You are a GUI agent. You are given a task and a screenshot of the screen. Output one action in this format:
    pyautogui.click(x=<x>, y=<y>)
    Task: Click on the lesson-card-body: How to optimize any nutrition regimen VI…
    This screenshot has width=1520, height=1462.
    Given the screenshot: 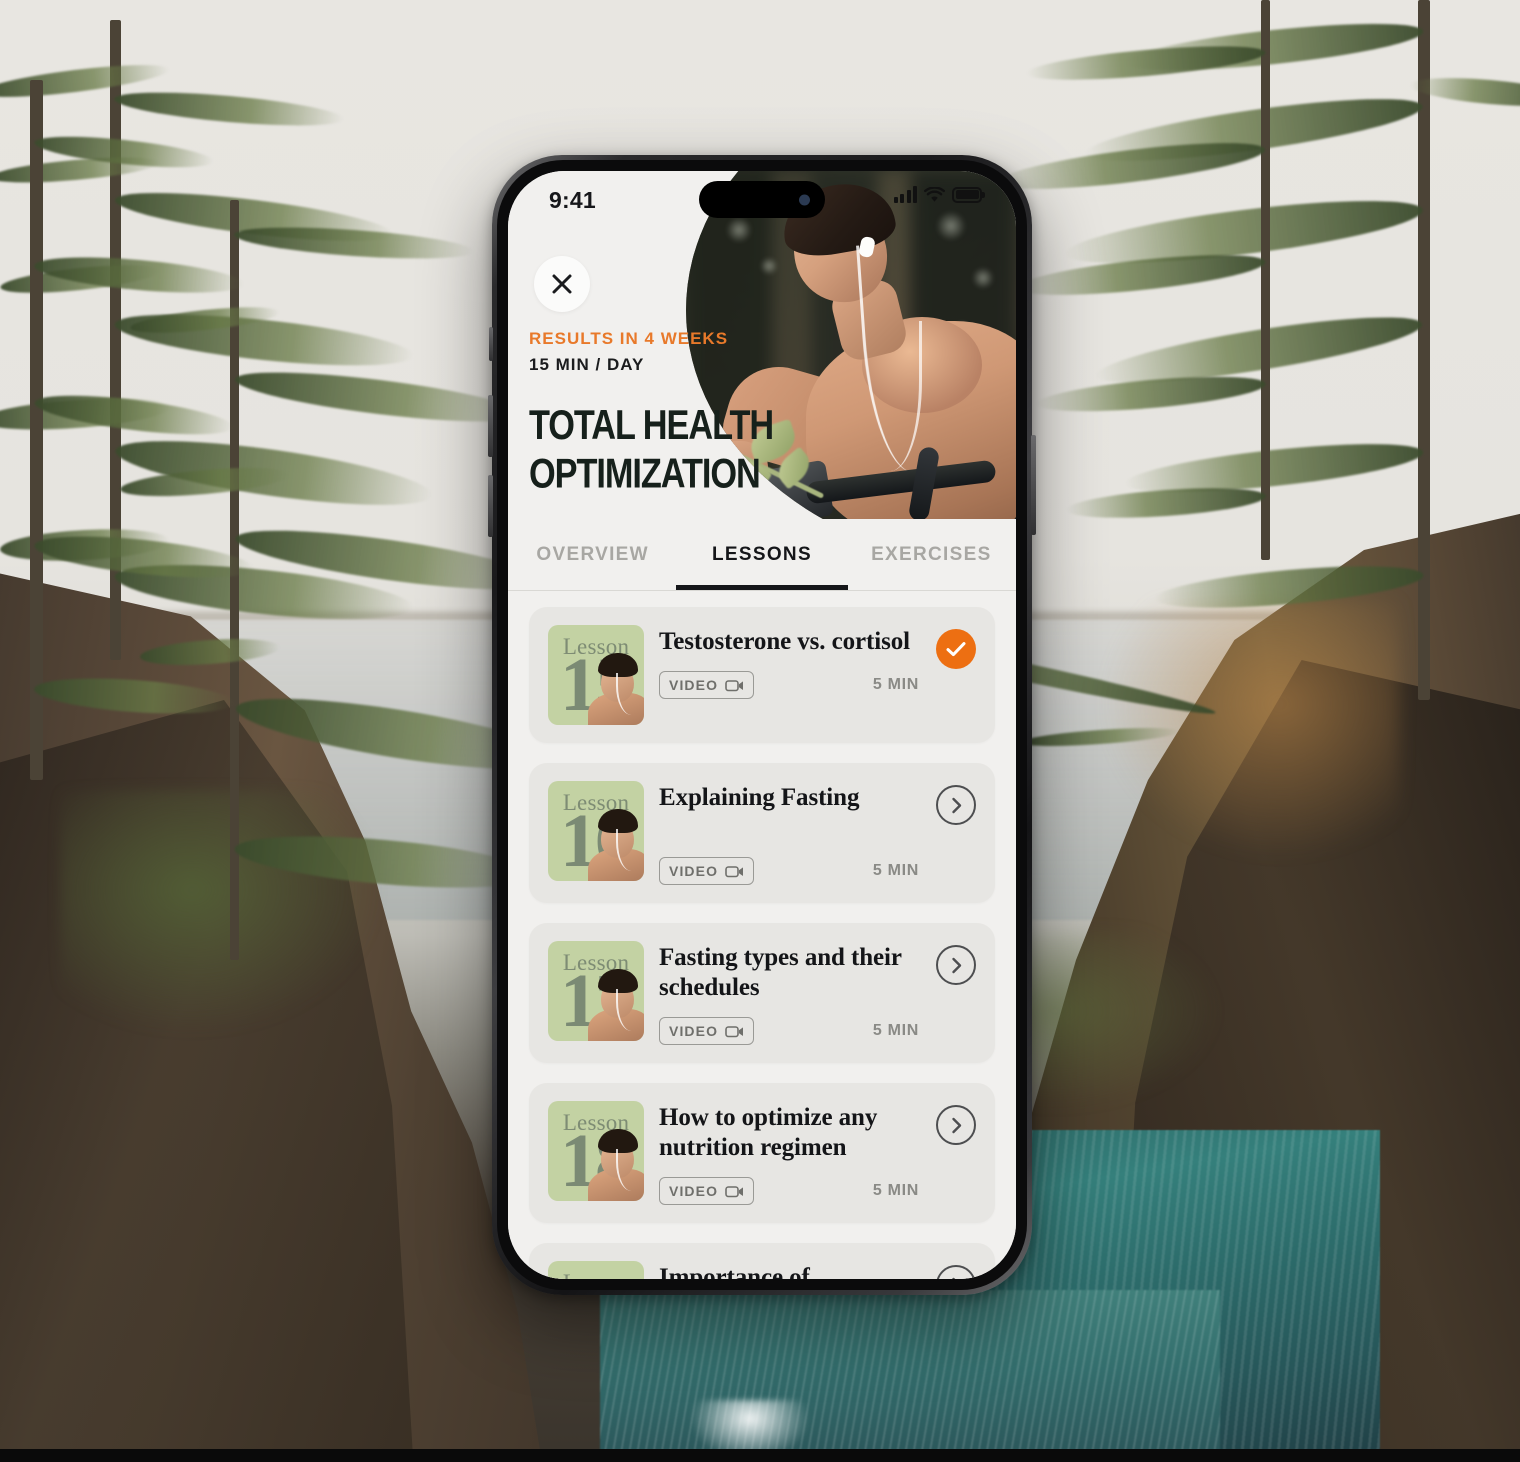 What is the action you would take?
    pyautogui.click(x=790, y=1153)
    